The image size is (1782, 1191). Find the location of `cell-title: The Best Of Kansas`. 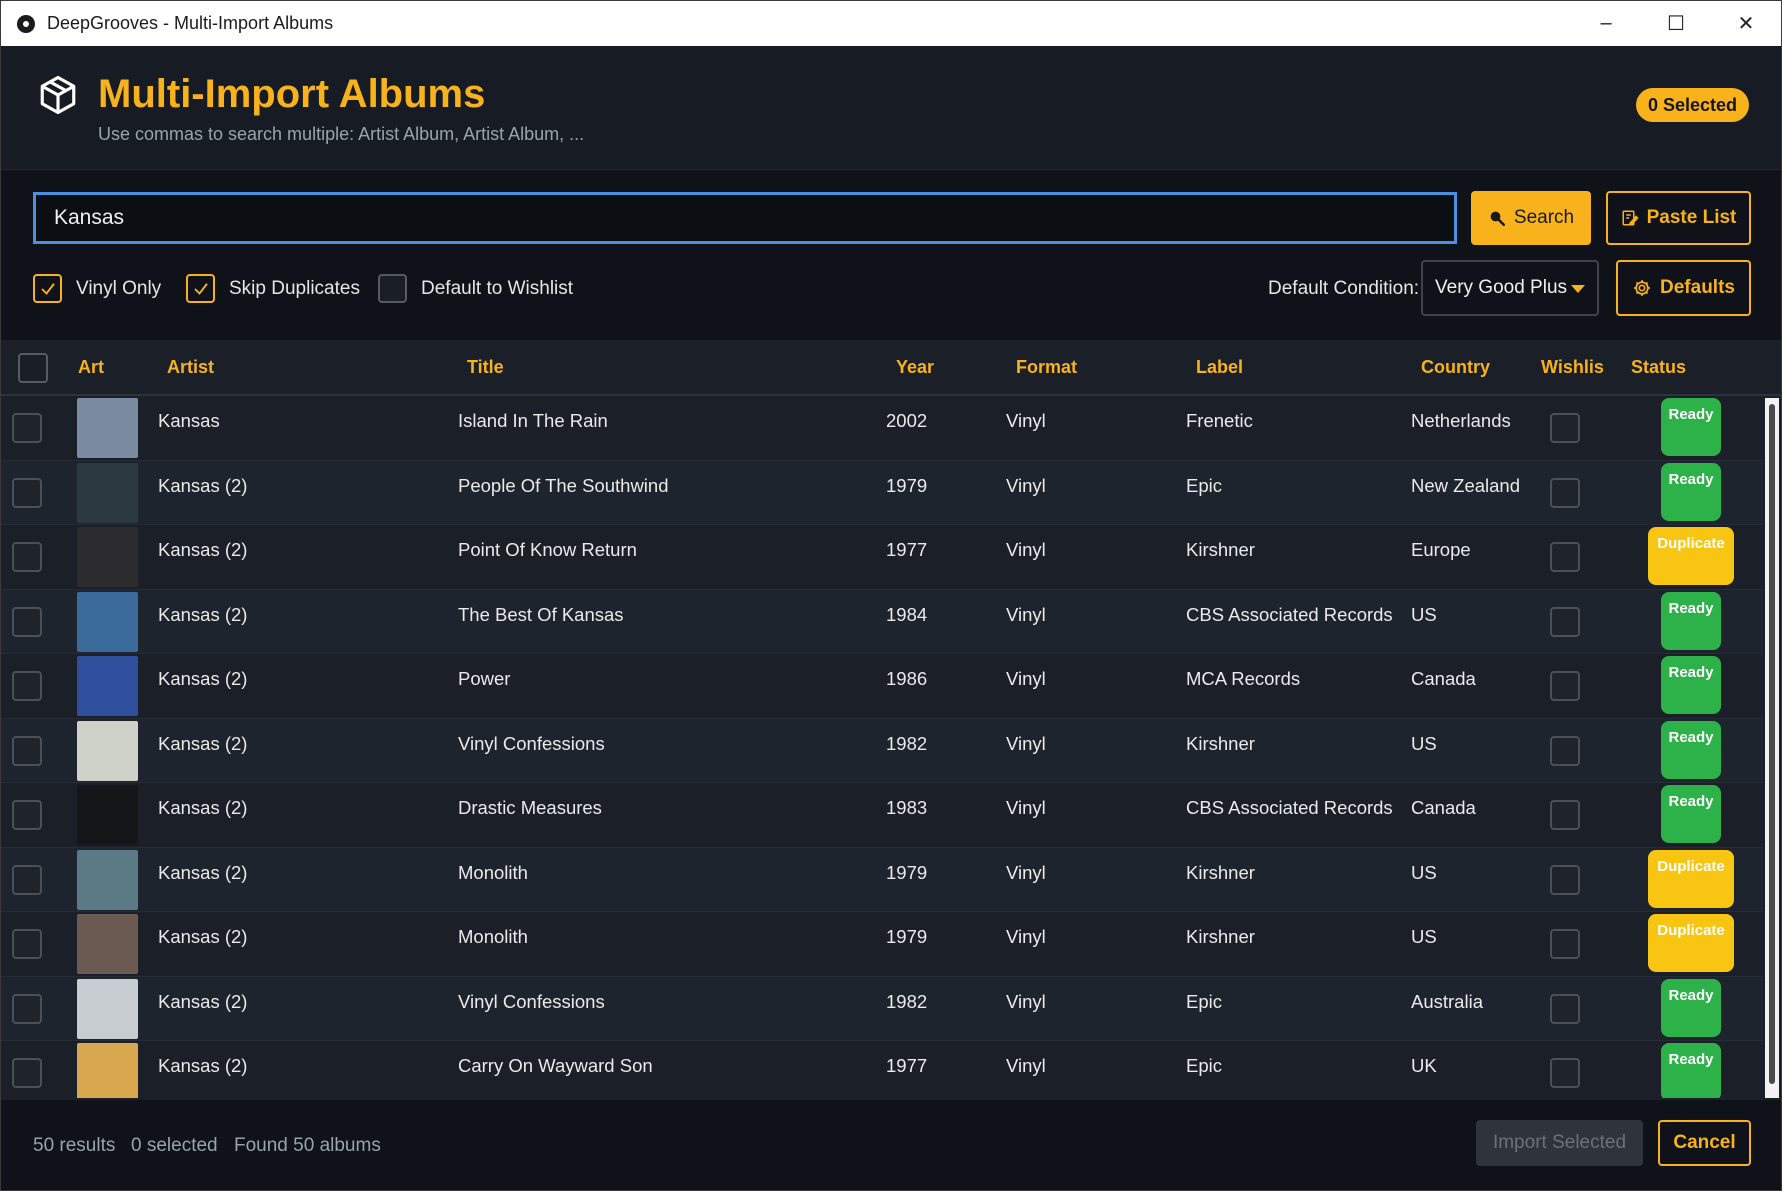

cell-title: The Best Of Kansas is located at coordinates (541, 614).